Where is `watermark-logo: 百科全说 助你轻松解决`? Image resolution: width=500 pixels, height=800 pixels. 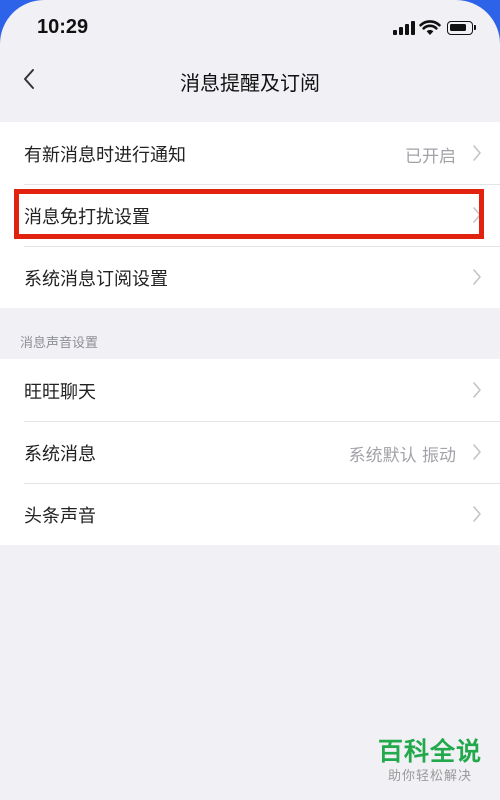
watermark-logo: 百科全说 助你轻松解决 is located at coordinates (430, 764).